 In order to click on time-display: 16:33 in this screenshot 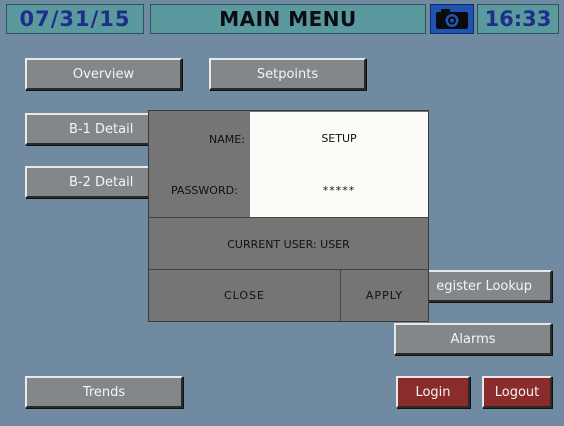, I will do `click(518, 19)`.